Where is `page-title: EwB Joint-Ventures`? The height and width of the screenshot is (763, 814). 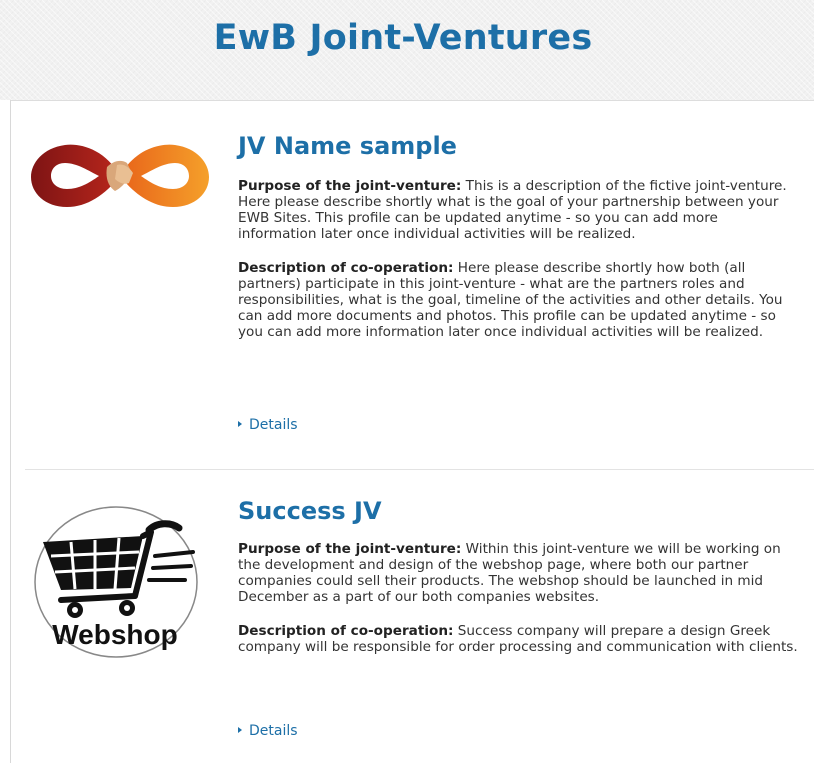
page-title: EwB Joint-Ventures is located at coordinates (403, 38).